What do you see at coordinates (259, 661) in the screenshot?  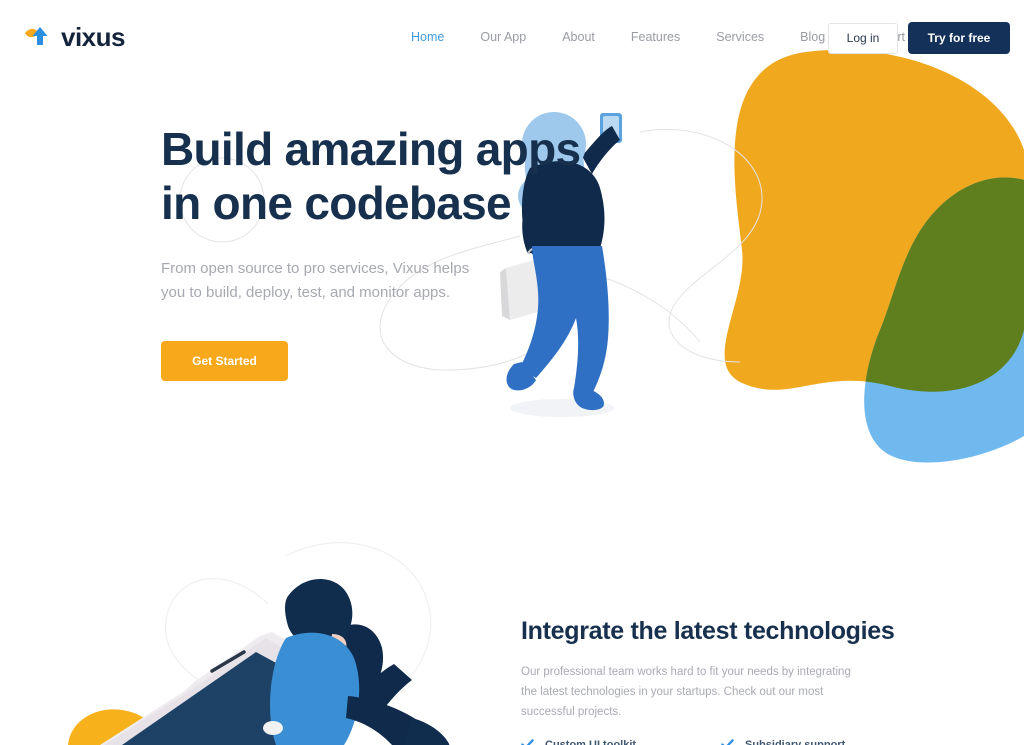 I see `section2-illustration-person-on-phone` at bounding box center [259, 661].